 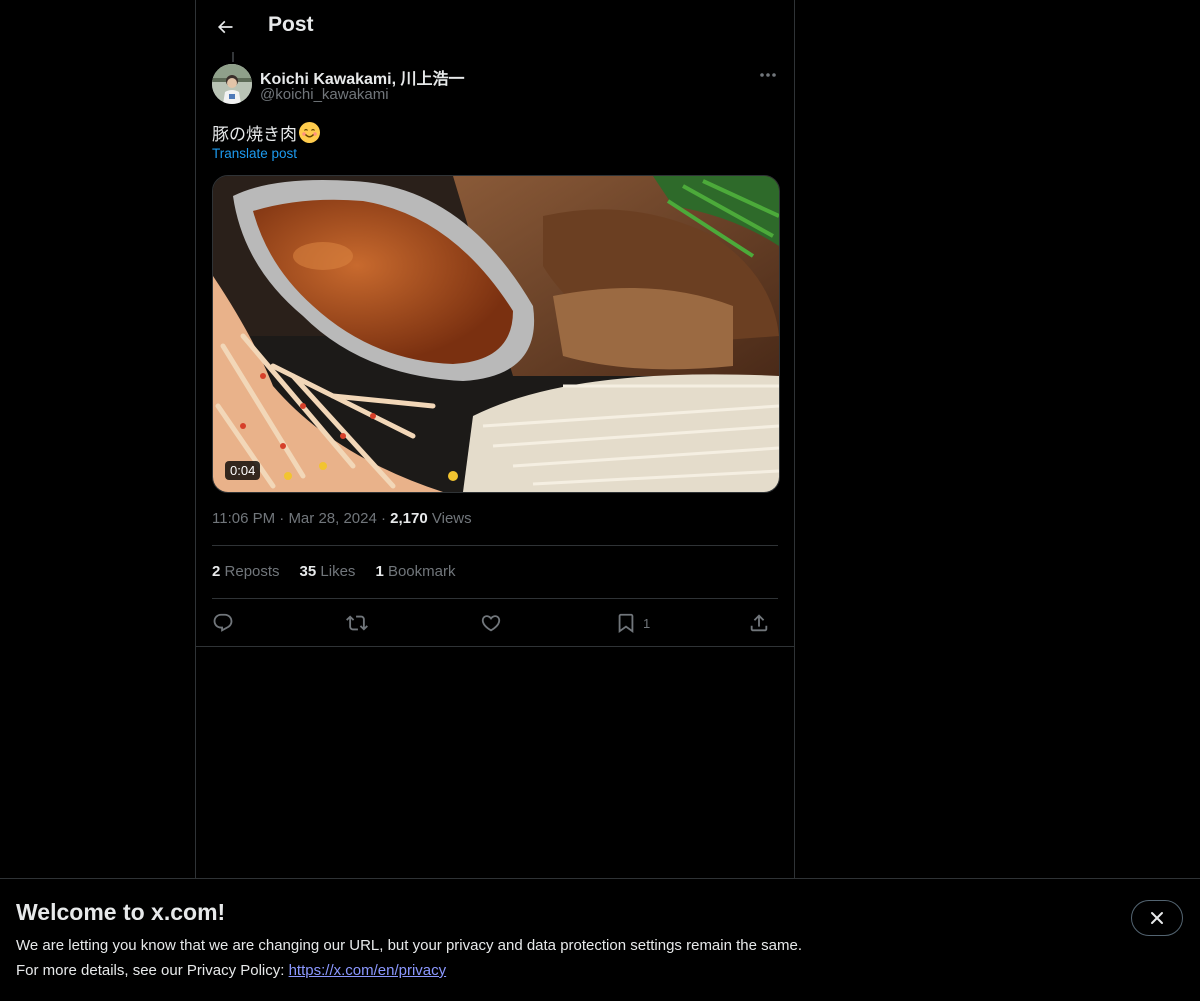 What do you see at coordinates (291, 24) in the screenshot?
I see `page-title: Post` at bounding box center [291, 24].